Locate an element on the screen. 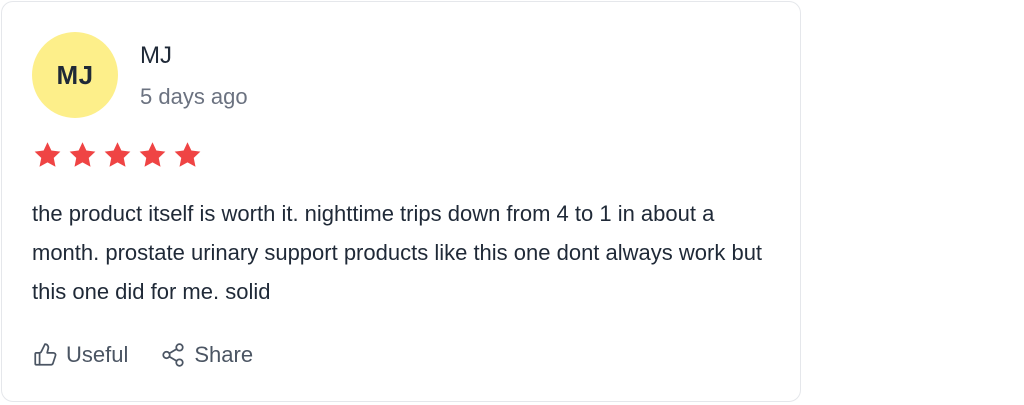 This screenshot has width=1024, height=405. share-button: Share is located at coordinates (206, 355).